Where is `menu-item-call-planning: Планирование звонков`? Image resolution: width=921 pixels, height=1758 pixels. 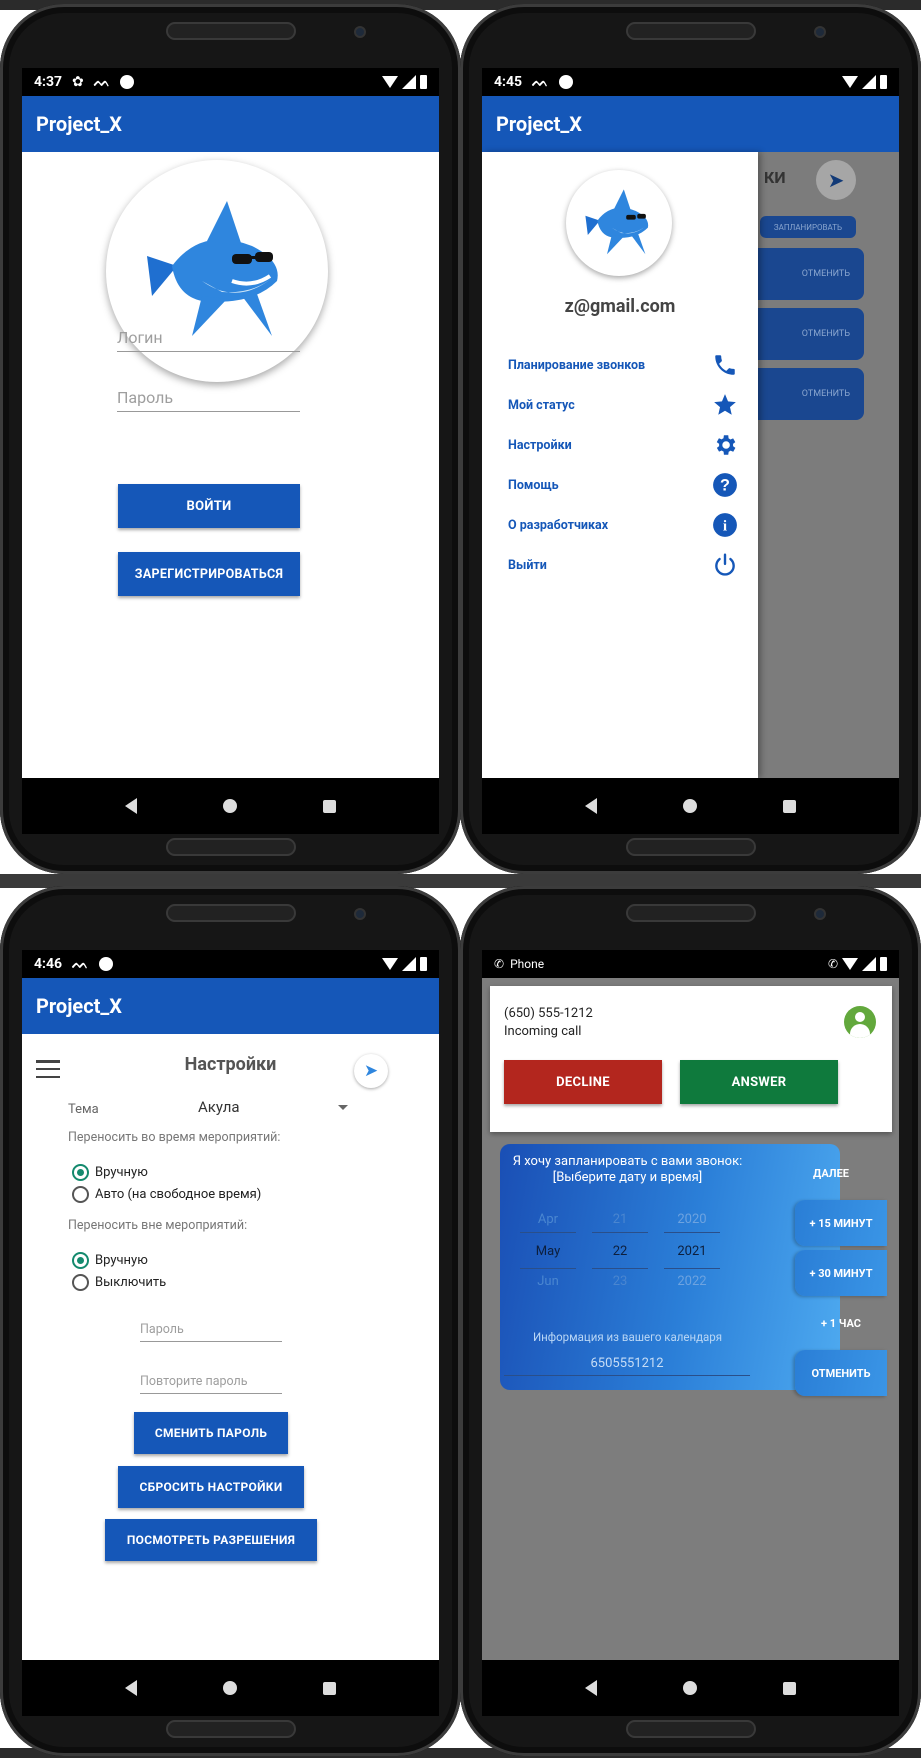
menu-item-call-planning: Планирование звонков is located at coordinates (623, 365).